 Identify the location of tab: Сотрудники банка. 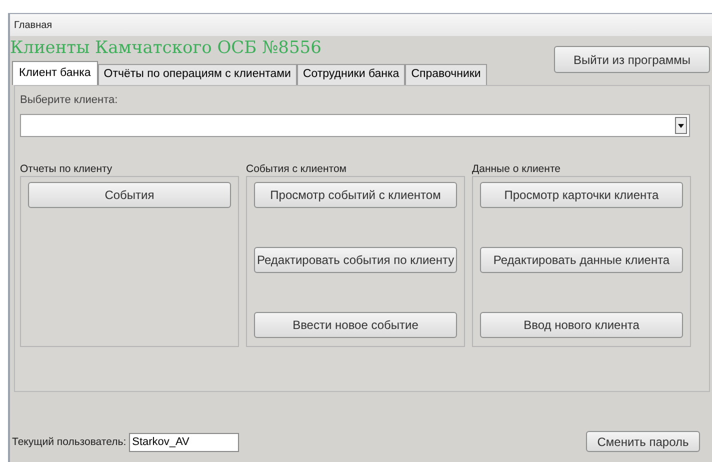
(351, 74).